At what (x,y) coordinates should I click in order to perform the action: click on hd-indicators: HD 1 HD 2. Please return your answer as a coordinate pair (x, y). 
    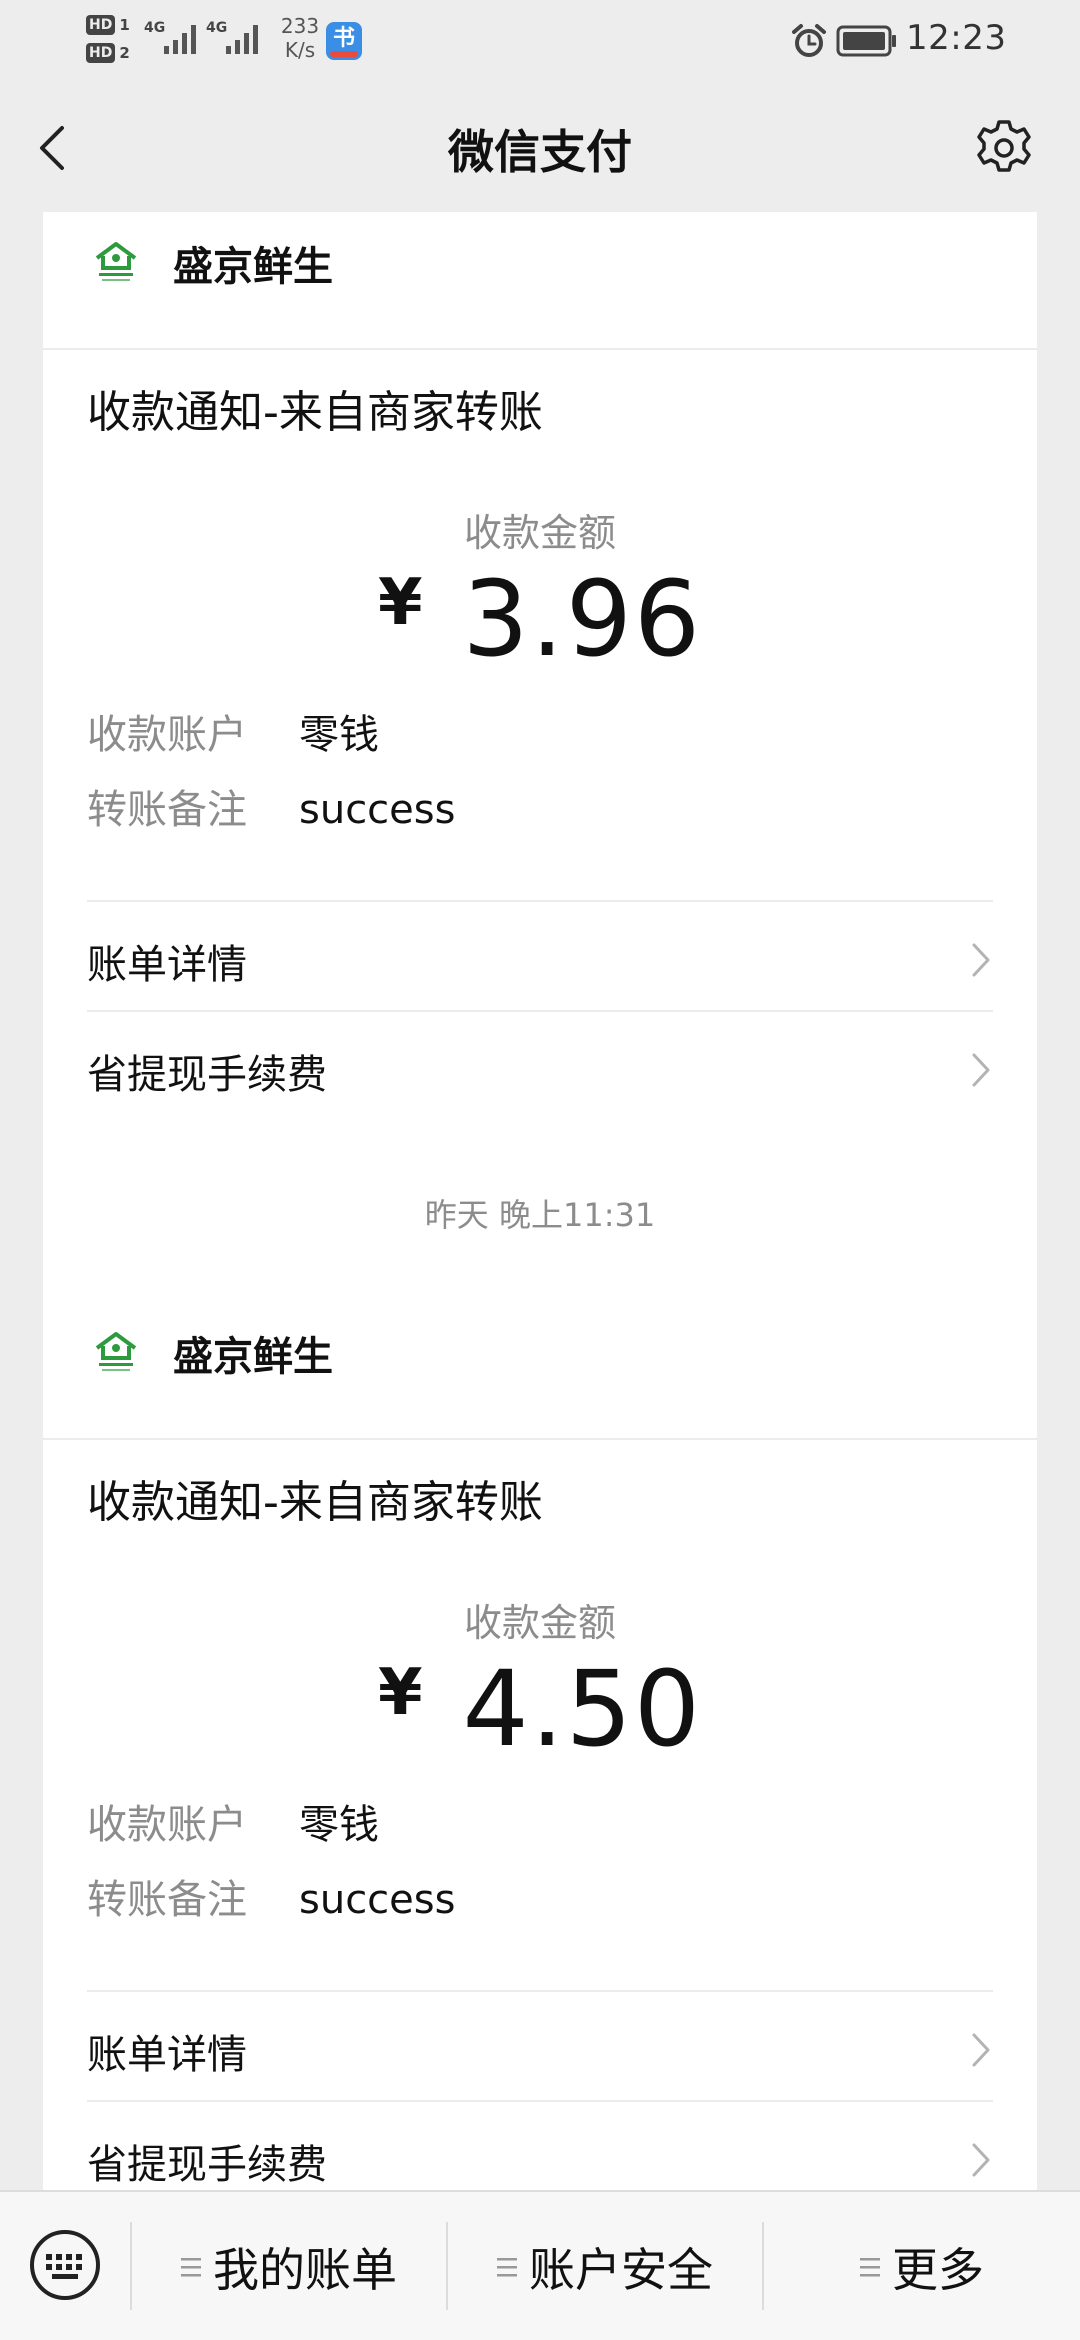
    Looking at the image, I should click on (112, 42).